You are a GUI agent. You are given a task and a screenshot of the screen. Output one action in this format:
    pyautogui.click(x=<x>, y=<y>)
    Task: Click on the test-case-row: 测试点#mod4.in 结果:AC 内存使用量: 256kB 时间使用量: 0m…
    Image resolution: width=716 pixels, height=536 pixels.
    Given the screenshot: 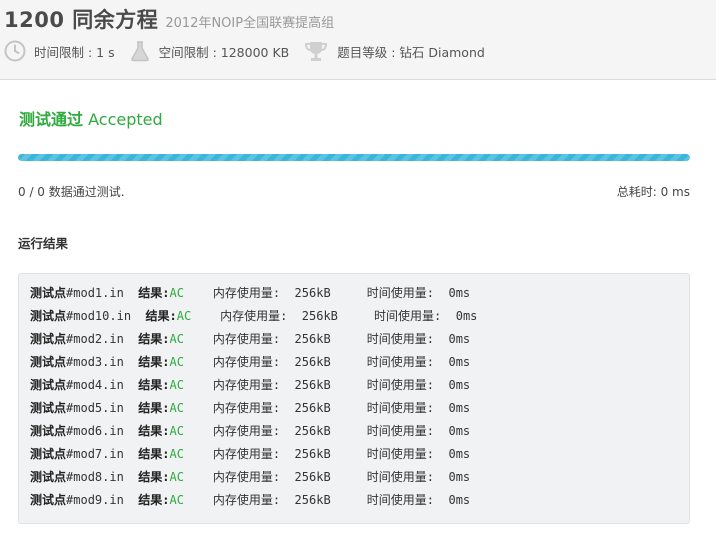 What is the action you would take?
    pyautogui.click(x=253, y=385)
    